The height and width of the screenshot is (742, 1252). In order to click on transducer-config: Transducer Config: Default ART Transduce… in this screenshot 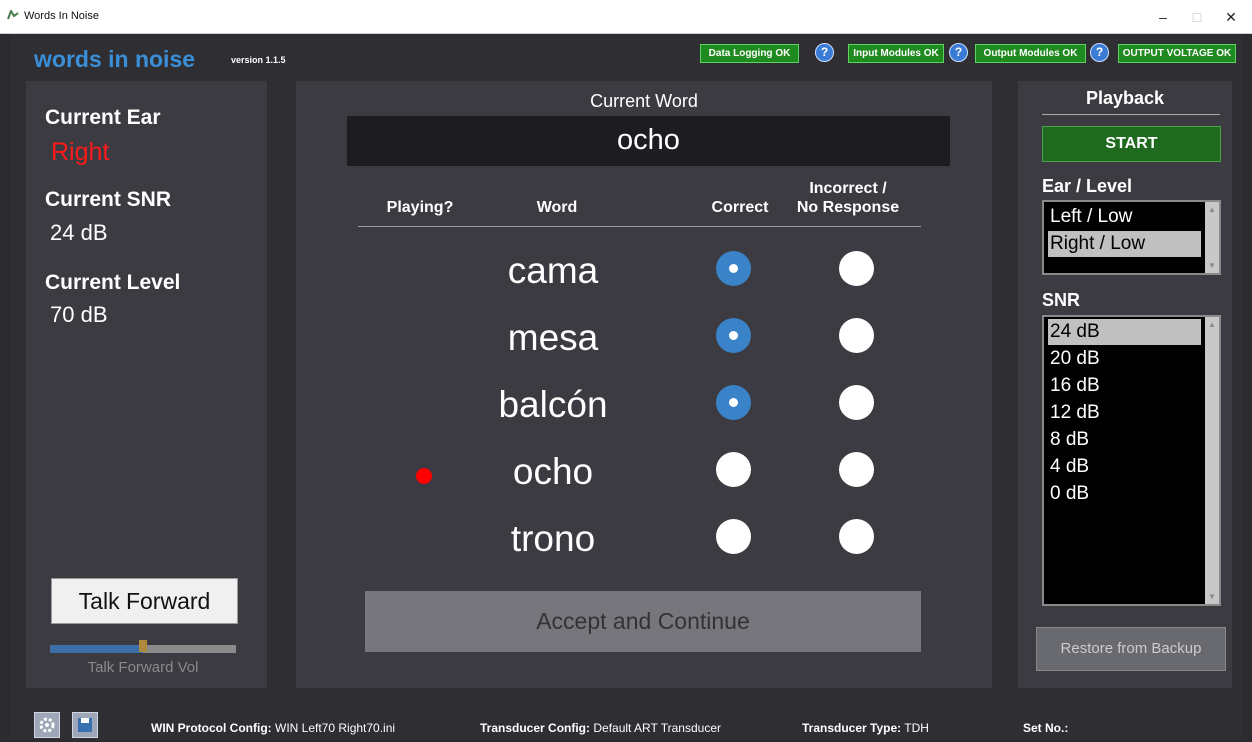, I will do `click(600, 728)`.